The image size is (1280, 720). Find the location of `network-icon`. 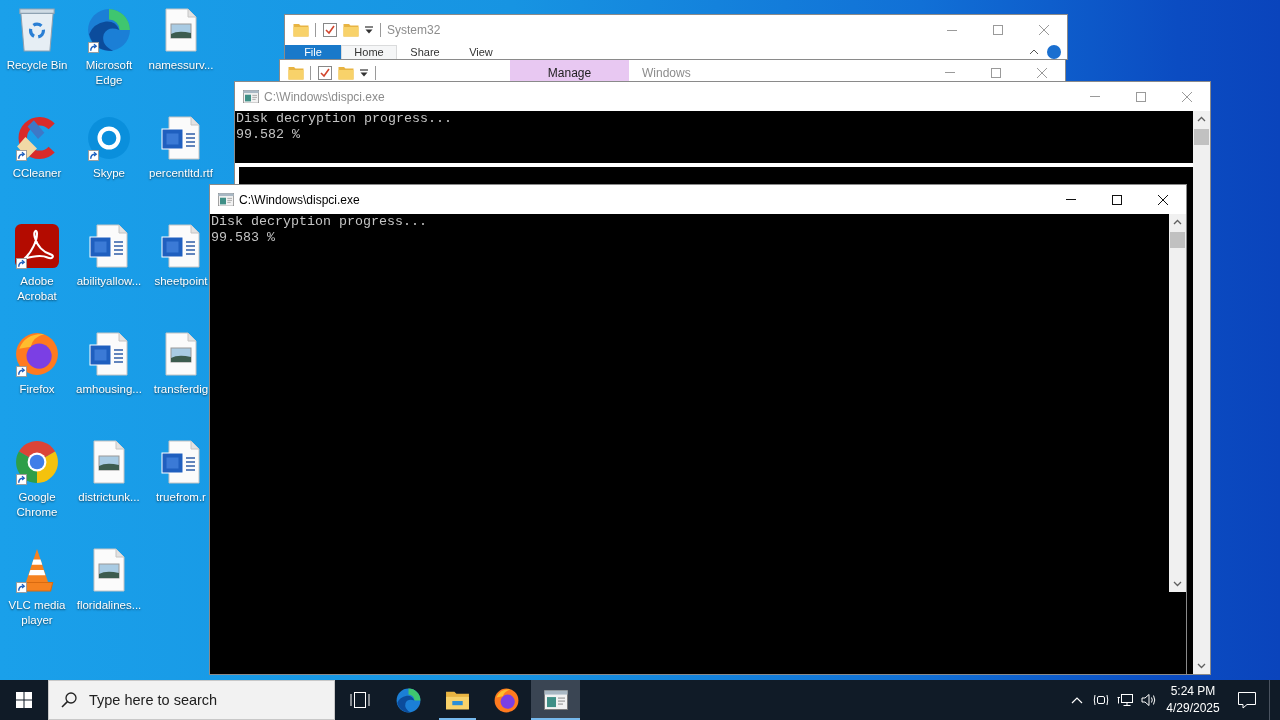

network-icon is located at coordinates (1125, 700).